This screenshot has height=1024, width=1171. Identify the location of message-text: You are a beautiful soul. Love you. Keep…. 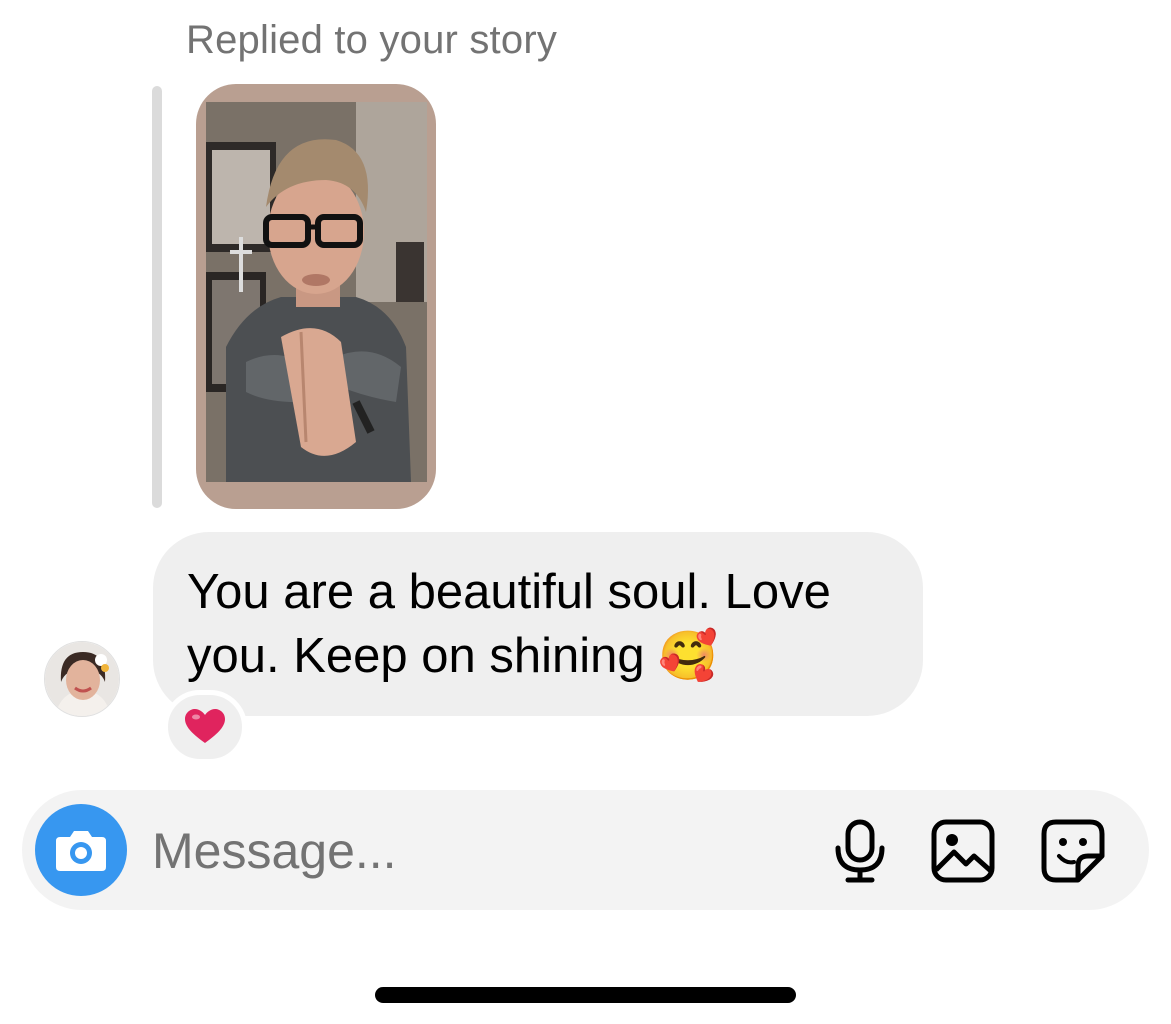
(509, 624).